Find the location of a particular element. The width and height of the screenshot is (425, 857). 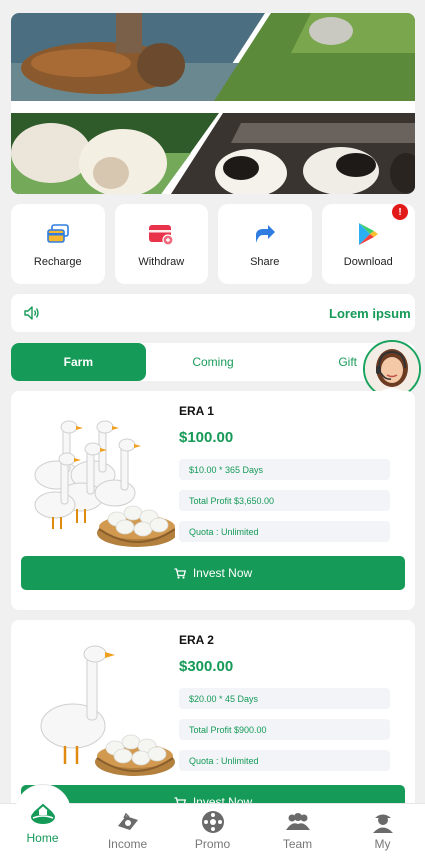

recharge-button: Recharge is located at coordinates (58, 244).